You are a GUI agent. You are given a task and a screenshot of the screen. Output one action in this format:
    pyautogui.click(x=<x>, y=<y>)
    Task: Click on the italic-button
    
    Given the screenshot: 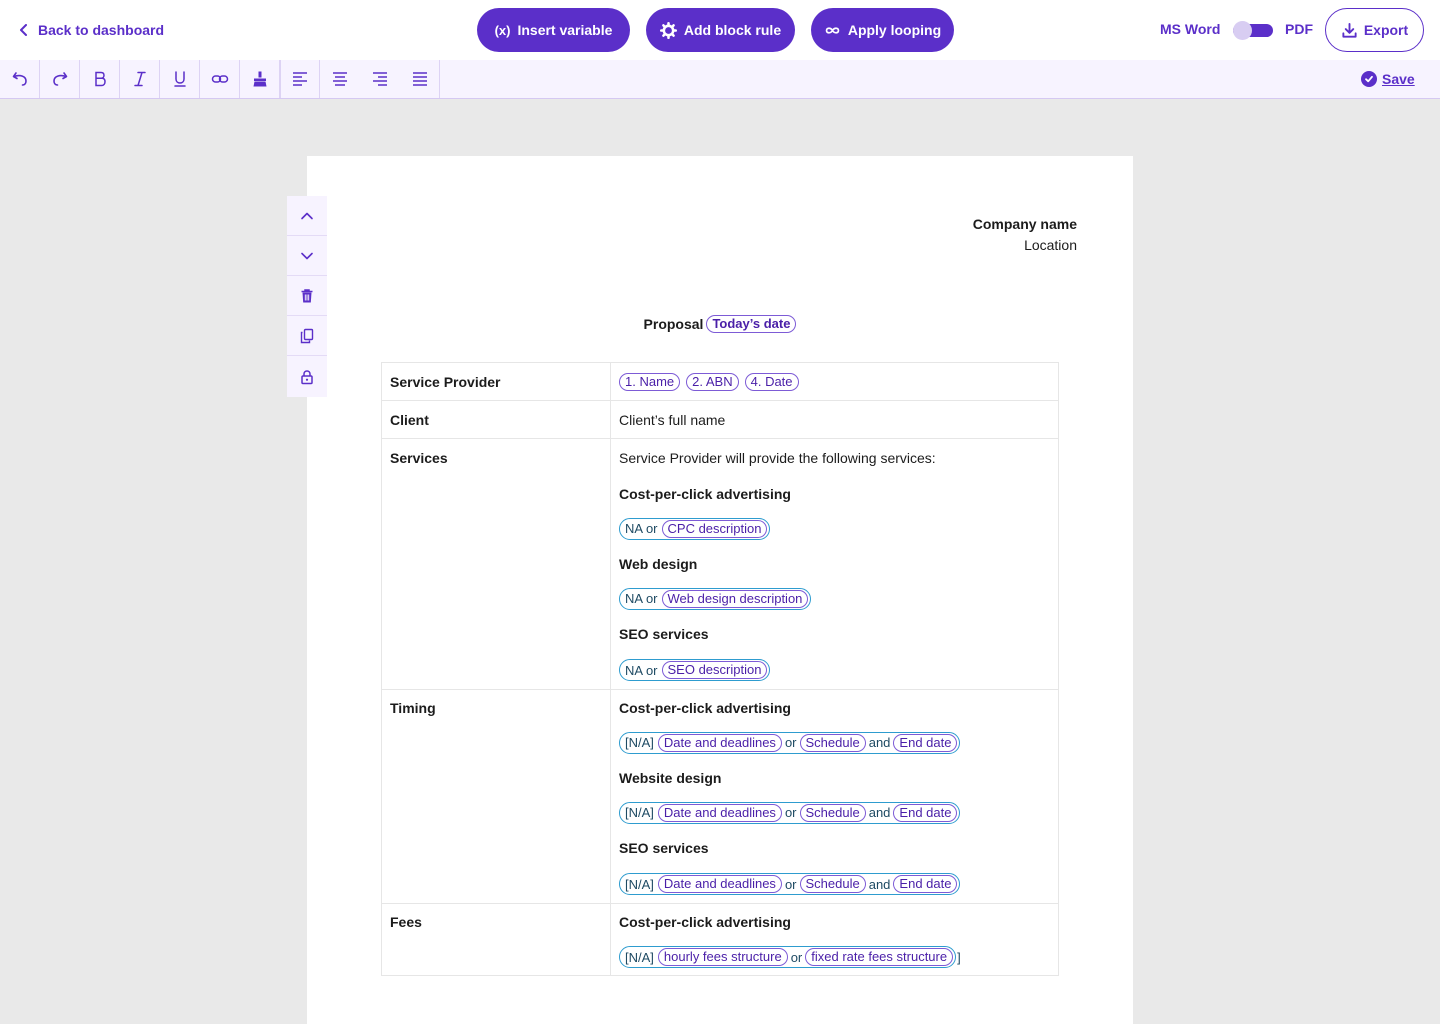 What is the action you would take?
    pyautogui.click(x=140, y=79)
    